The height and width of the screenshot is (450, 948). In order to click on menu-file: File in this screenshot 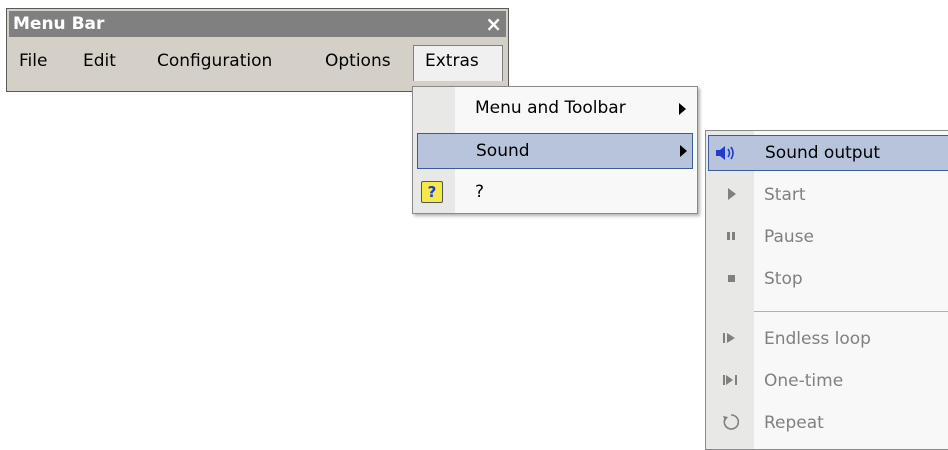, I will do `click(33, 61)`.